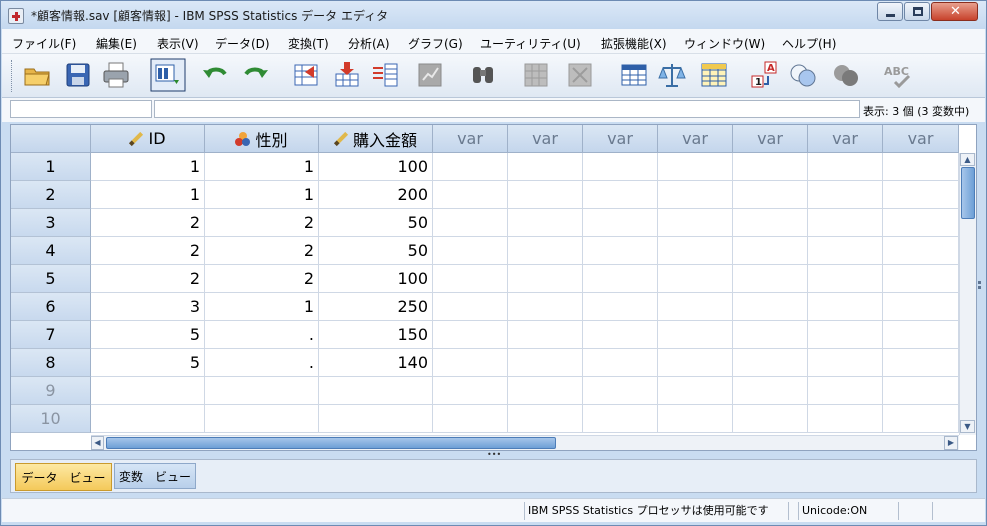 This screenshot has height=526, width=987. I want to click on toolbar-grip, so click(12, 76).